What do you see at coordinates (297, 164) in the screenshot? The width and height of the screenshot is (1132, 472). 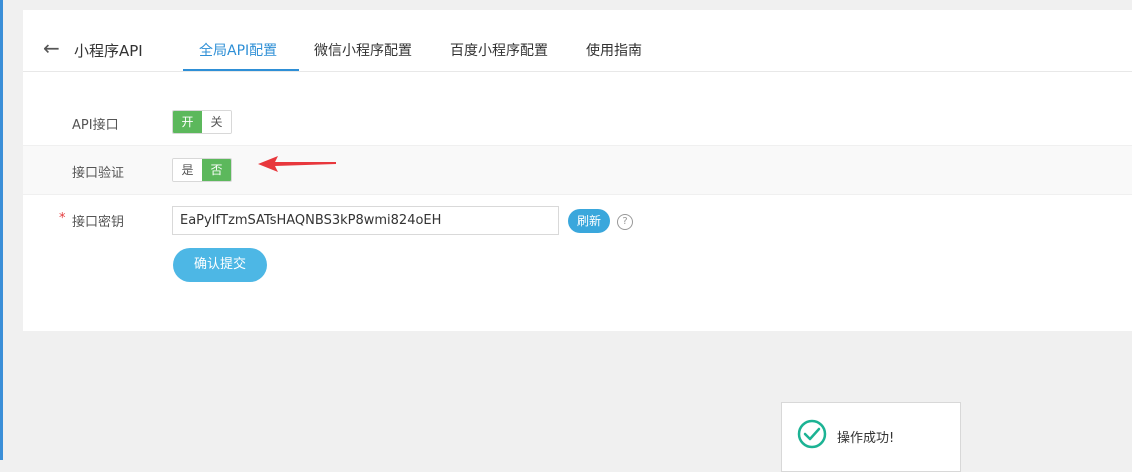 I see `red-annotation-arrow-icon` at bounding box center [297, 164].